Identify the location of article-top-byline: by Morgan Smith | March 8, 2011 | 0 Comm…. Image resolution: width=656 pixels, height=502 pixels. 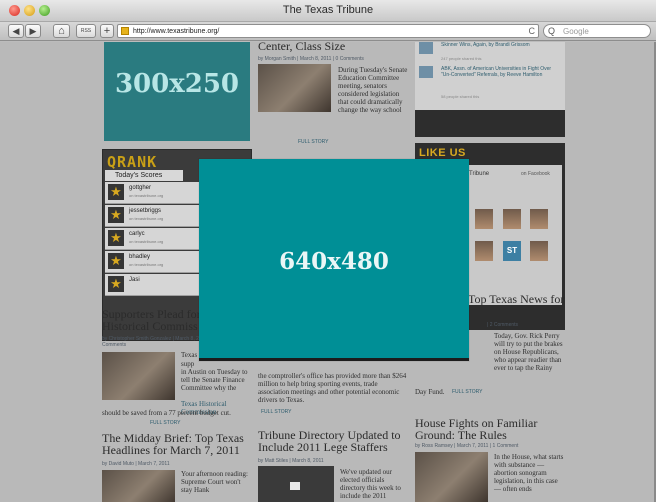
(311, 59).